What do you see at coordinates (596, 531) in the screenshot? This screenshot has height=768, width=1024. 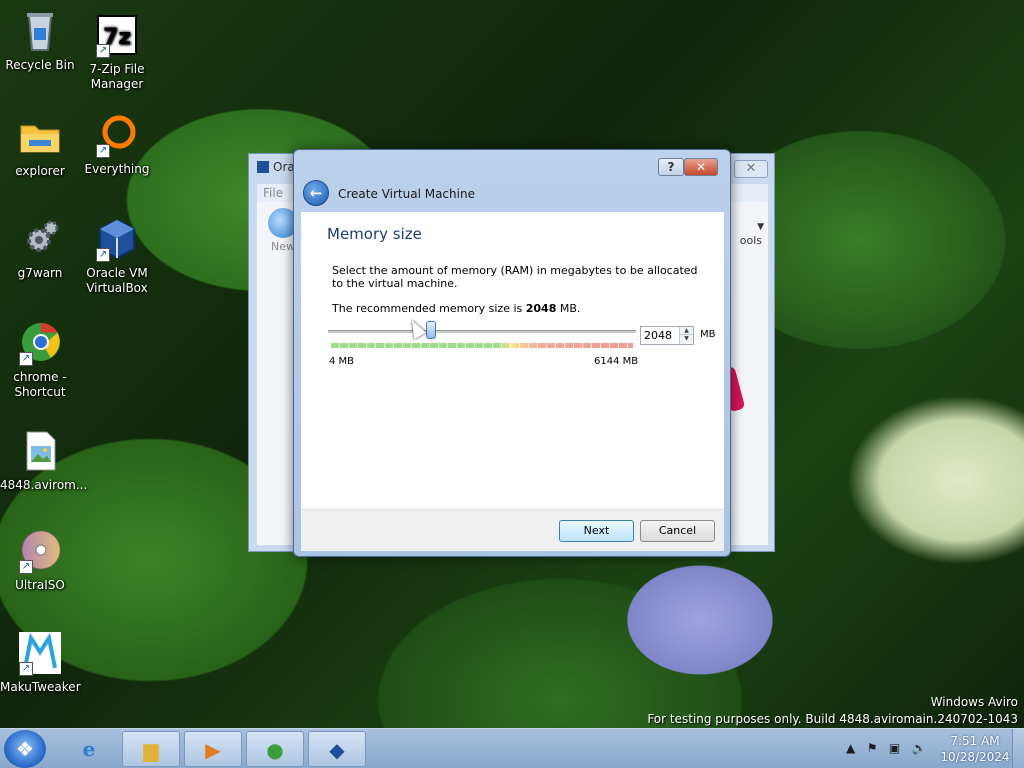 I see `next-button: Next` at bounding box center [596, 531].